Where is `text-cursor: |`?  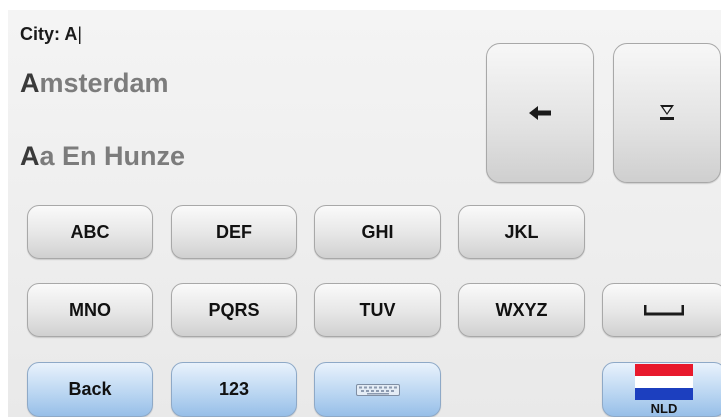
text-cursor: | is located at coordinates (80, 34).